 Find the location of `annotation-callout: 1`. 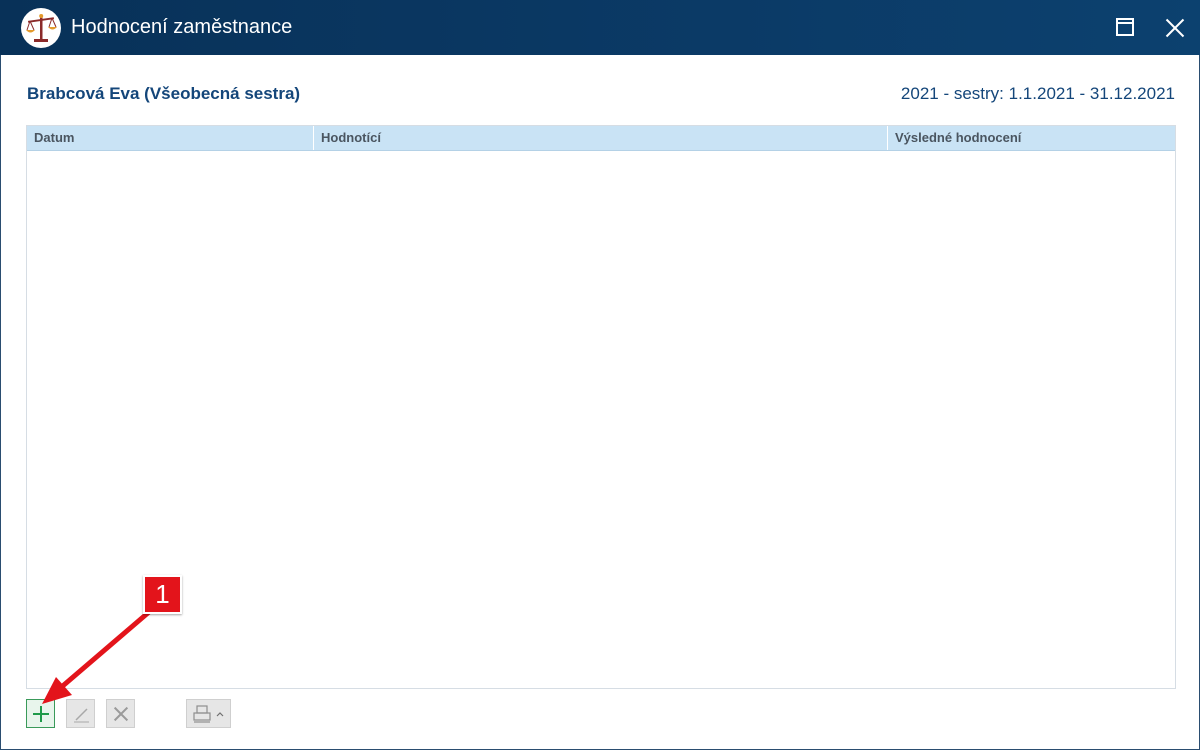

annotation-callout: 1 is located at coordinates (162, 594).